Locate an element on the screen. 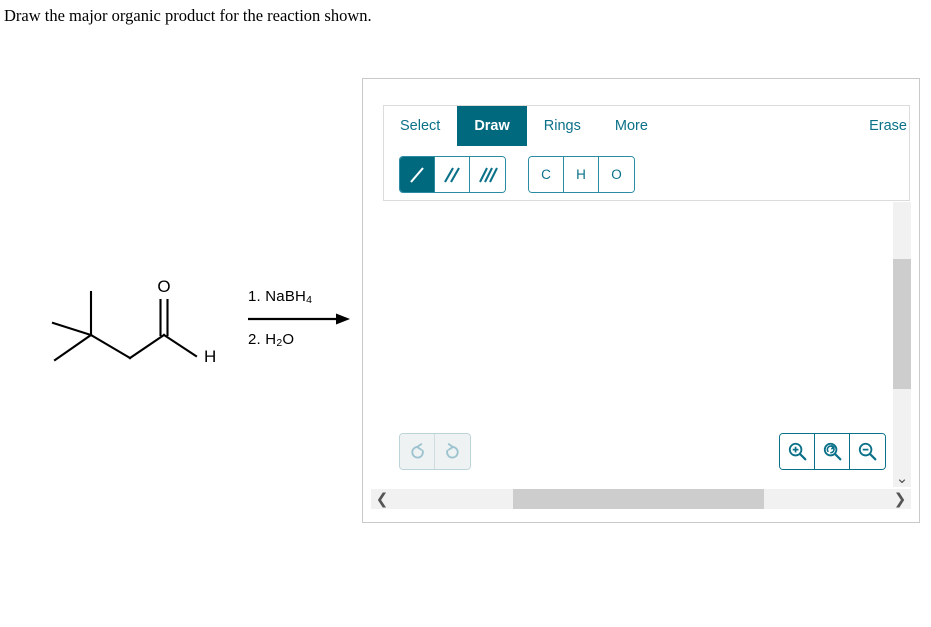 This screenshot has height=627, width=931. zoom-reset-button is located at coordinates (832, 451).